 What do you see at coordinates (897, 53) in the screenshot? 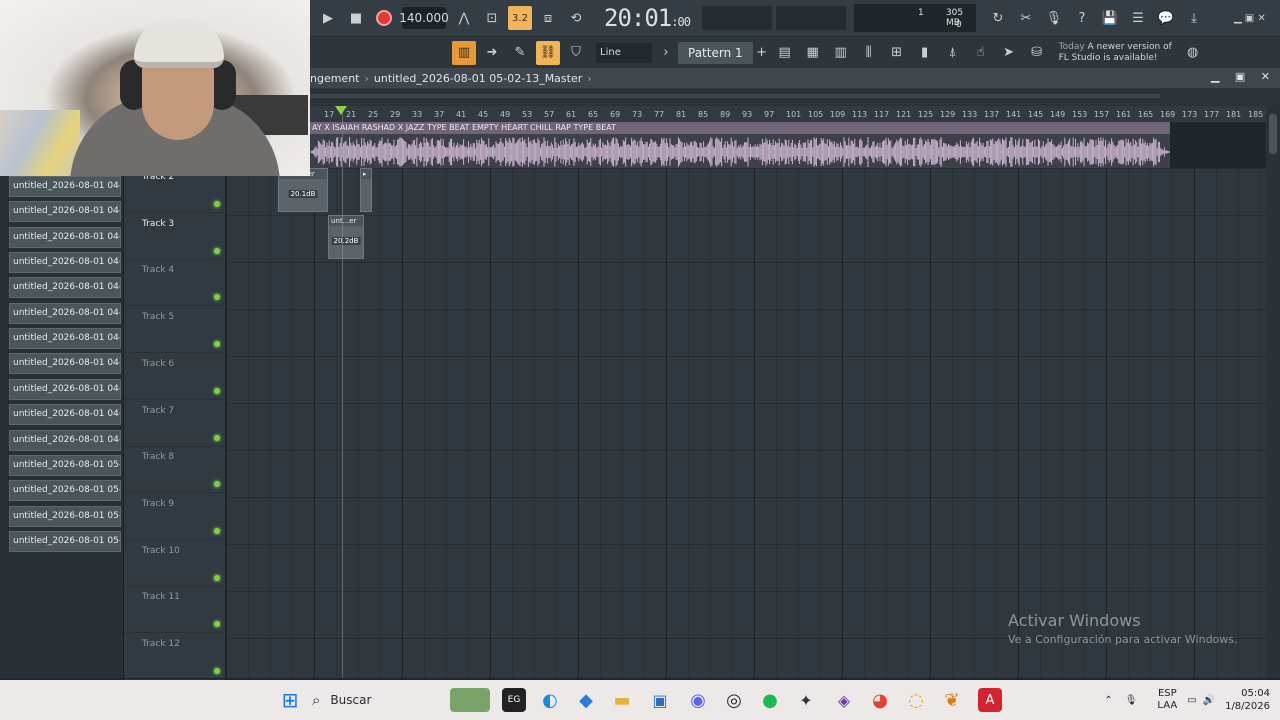
I see `browser-icon: ⊞` at bounding box center [897, 53].